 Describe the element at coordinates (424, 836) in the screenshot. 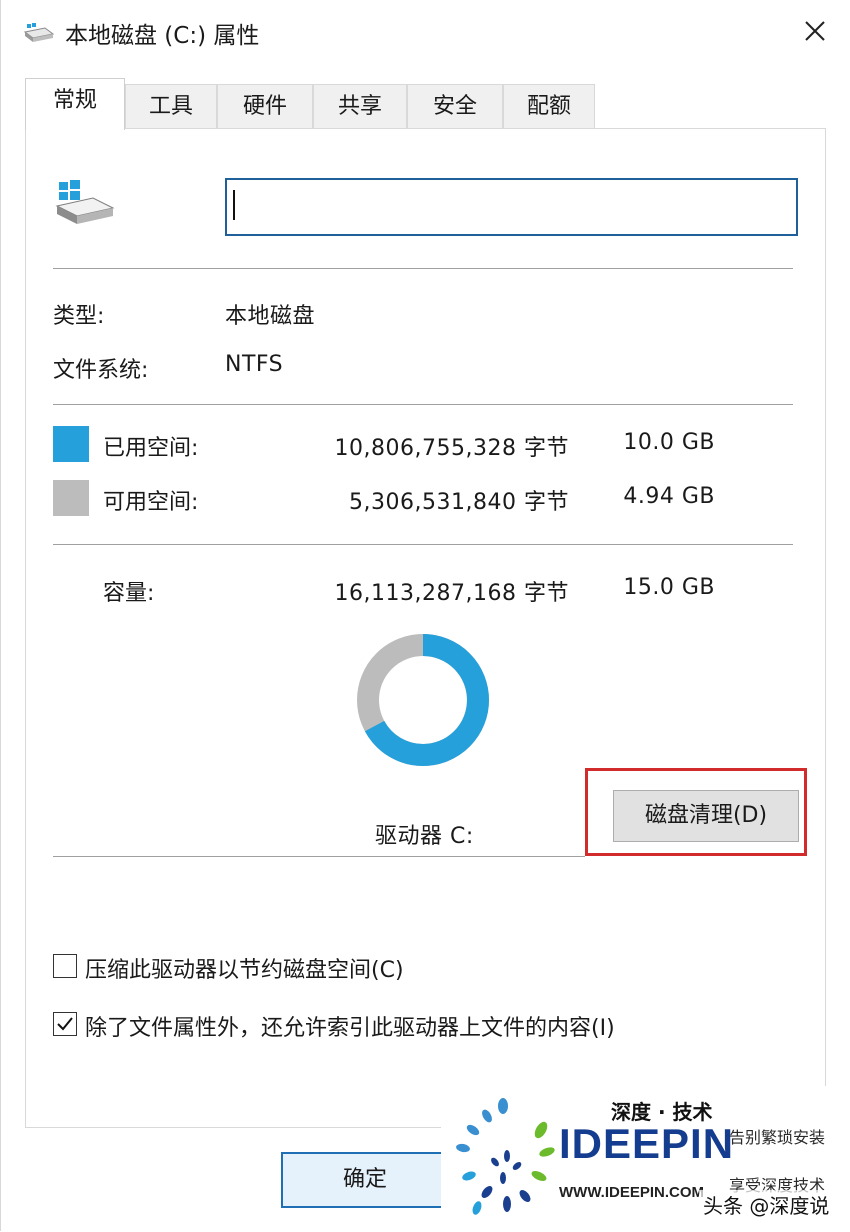

I see `drive-label: 驱动器 C:` at that location.